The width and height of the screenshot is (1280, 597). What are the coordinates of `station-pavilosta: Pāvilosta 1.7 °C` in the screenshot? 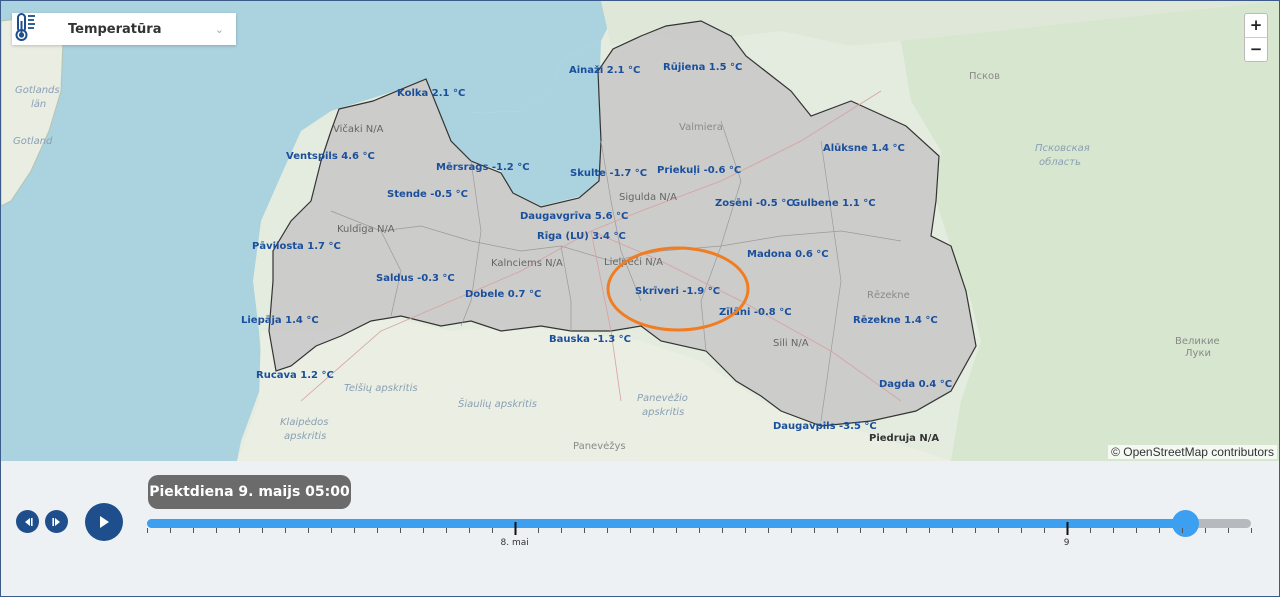 It's located at (296, 246).